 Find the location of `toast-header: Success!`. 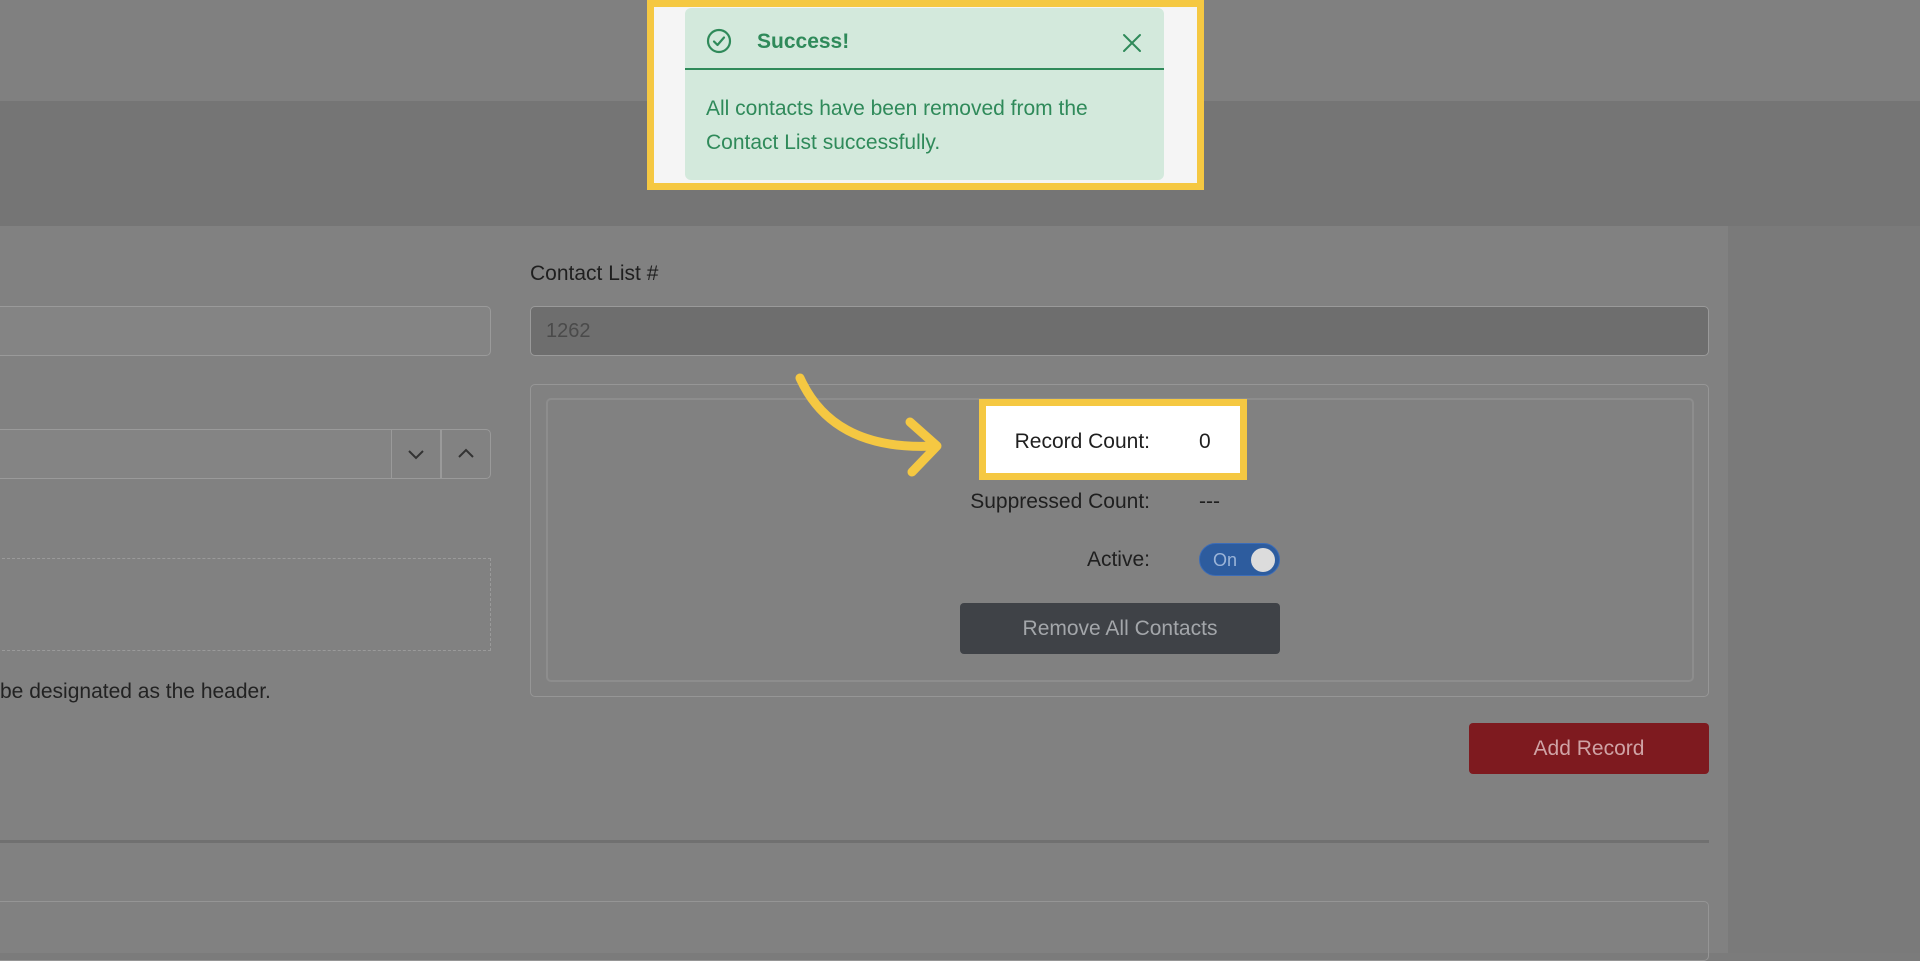

toast-header: Success! is located at coordinates (924, 39).